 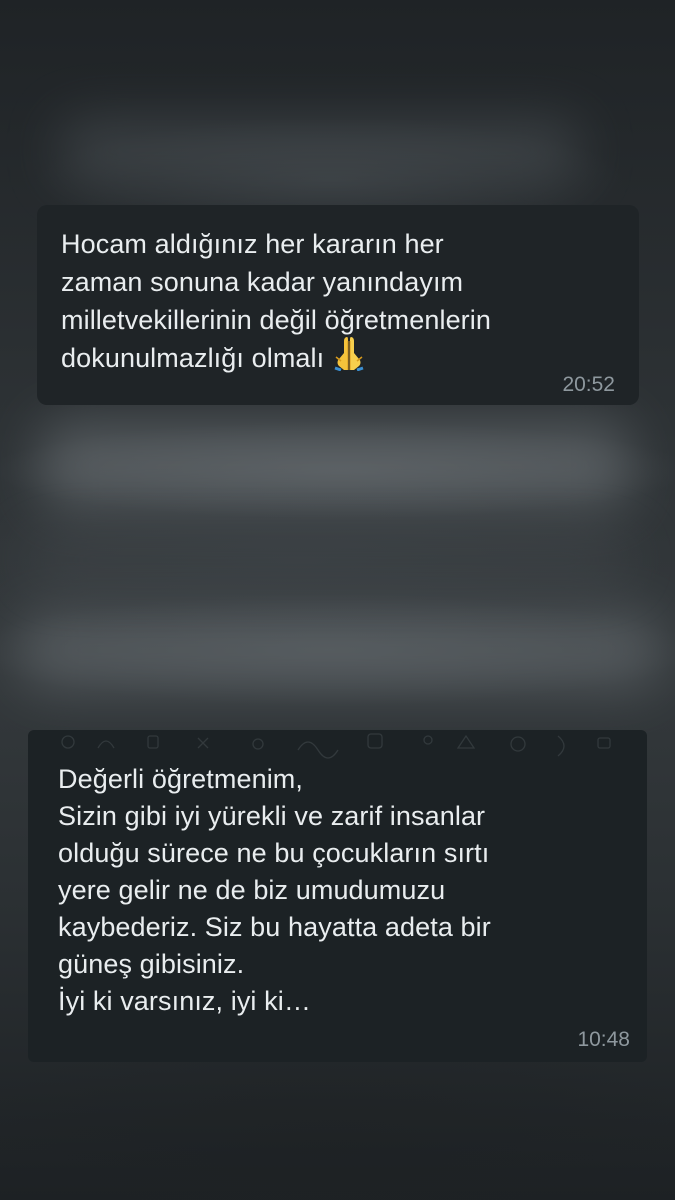 What do you see at coordinates (603, 1039) in the screenshot?
I see `message-timestamp: 10:48` at bounding box center [603, 1039].